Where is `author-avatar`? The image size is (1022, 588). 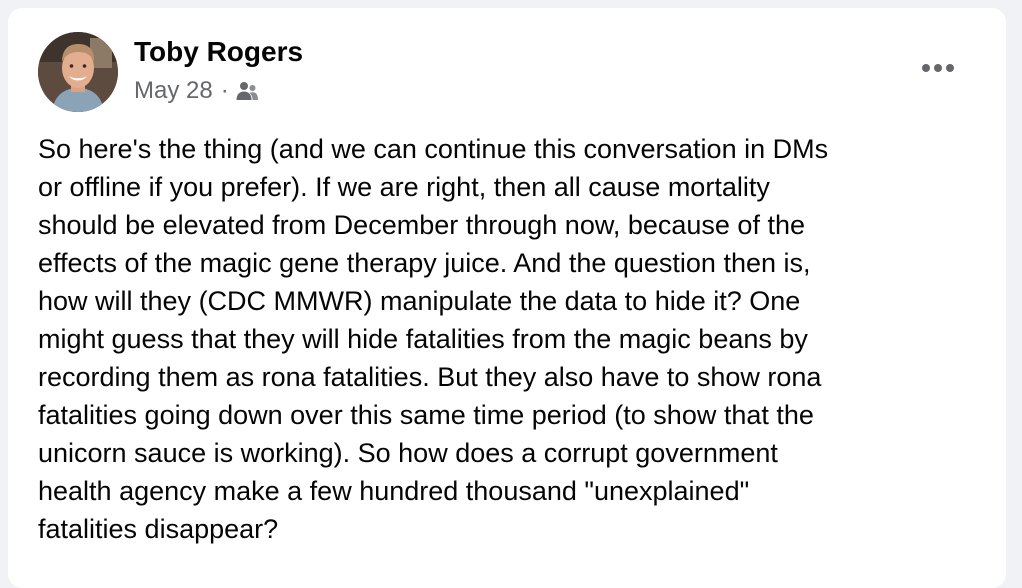
author-avatar is located at coordinates (78, 72).